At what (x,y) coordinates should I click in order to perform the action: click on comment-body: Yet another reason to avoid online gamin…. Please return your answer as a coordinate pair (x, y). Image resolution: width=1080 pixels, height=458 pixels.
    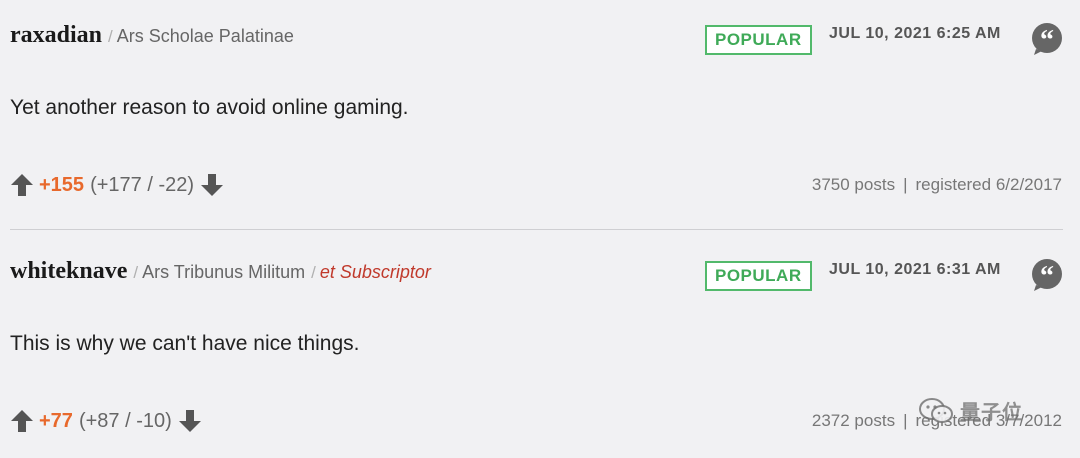
    Looking at the image, I should click on (209, 107).